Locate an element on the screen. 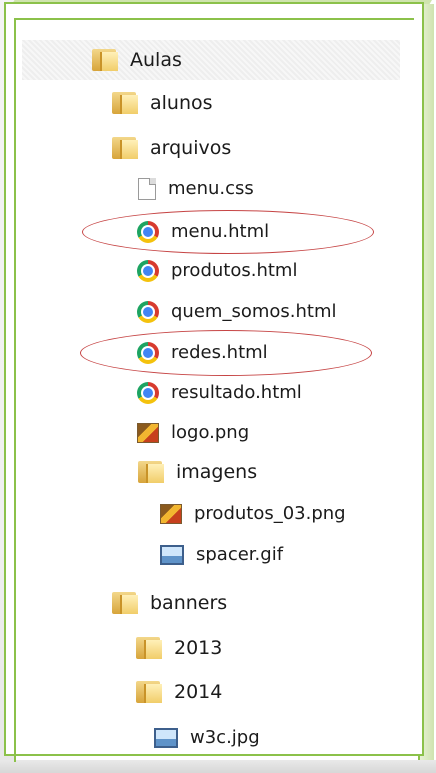 The image size is (436, 773). tree-item-2013: 2013 is located at coordinates (179, 648).